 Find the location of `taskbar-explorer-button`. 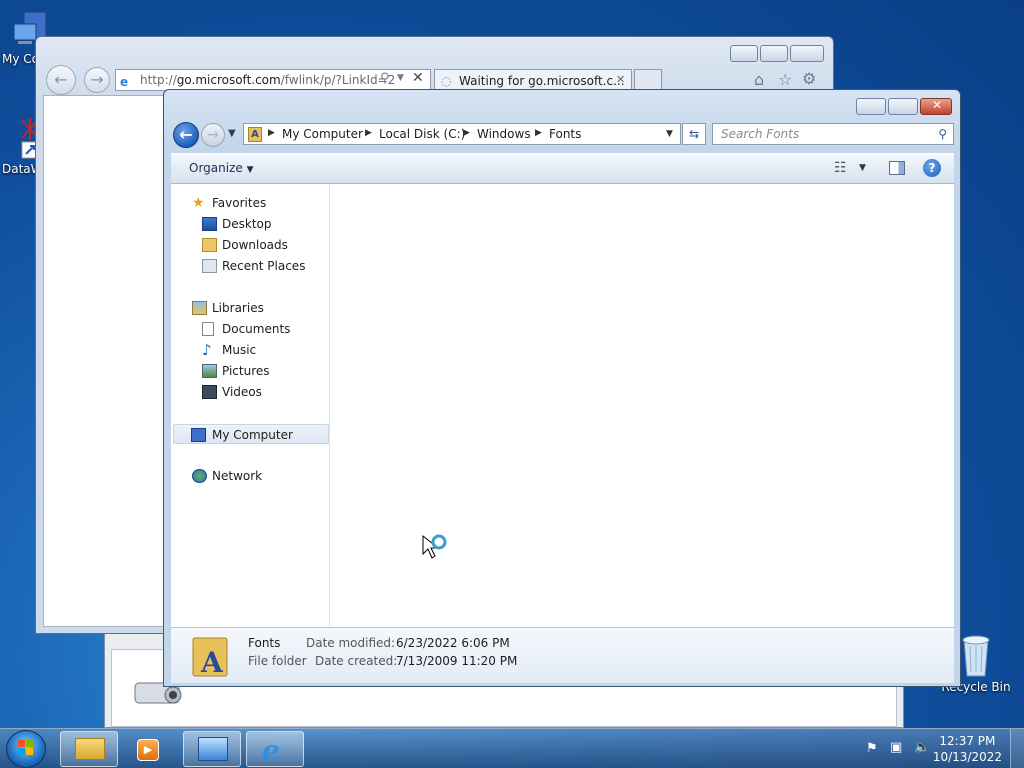

taskbar-explorer-button is located at coordinates (89, 749).